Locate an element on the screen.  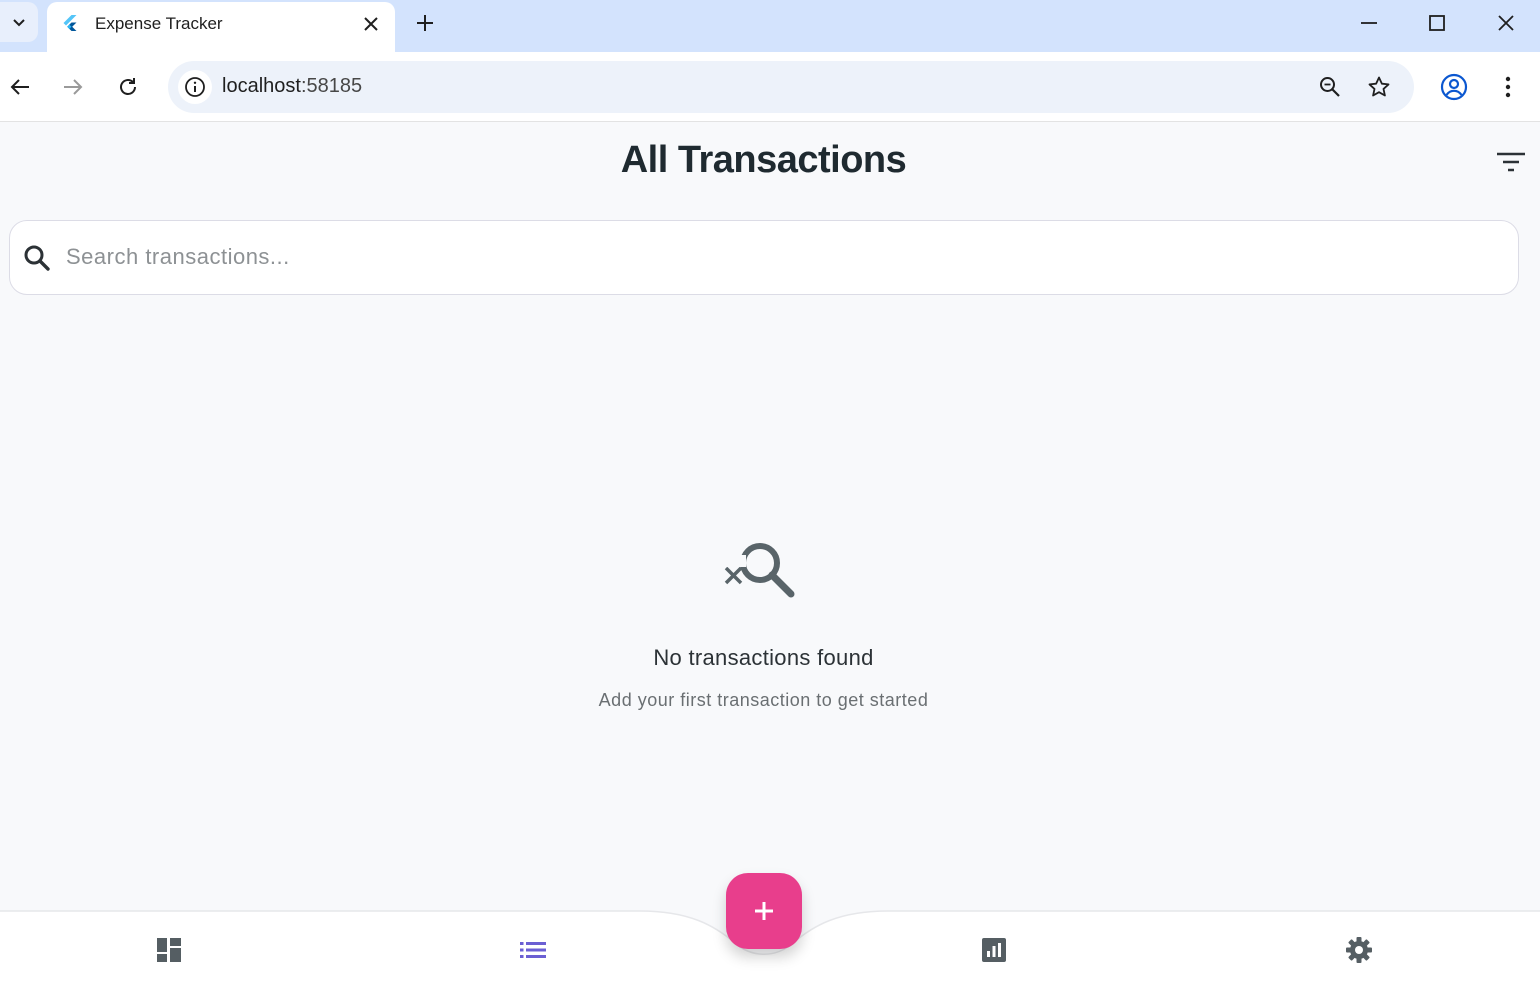
address-bar: localhost:58185 is located at coordinates (791, 87).